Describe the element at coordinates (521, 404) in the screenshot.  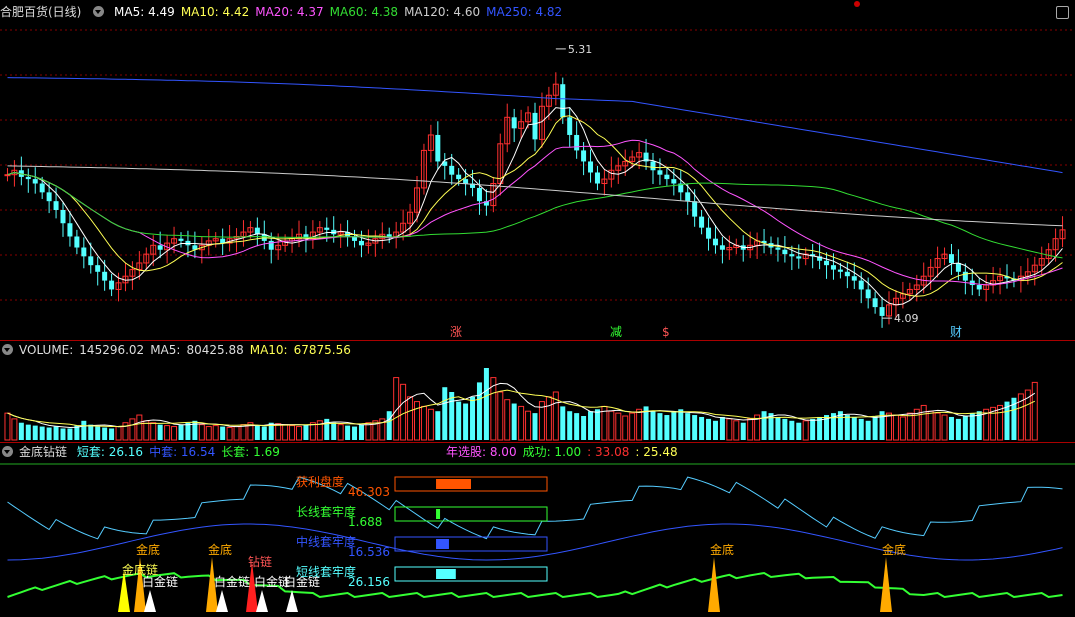
I see `volume-chart` at that location.